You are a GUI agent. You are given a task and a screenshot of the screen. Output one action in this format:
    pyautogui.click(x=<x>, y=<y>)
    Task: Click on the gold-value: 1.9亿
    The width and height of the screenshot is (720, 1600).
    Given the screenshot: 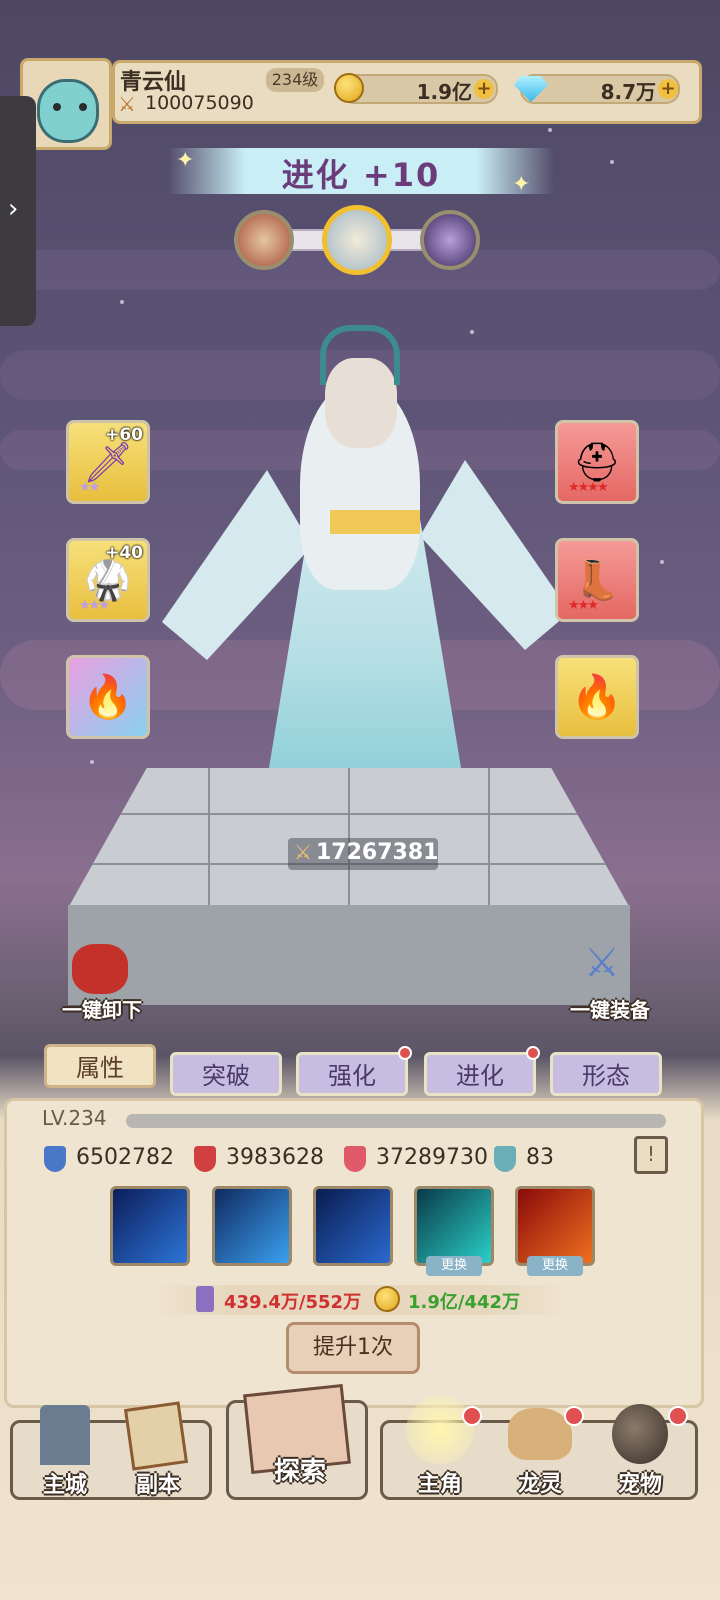 What is the action you would take?
    pyautogui.click(x=444, y=92)
    